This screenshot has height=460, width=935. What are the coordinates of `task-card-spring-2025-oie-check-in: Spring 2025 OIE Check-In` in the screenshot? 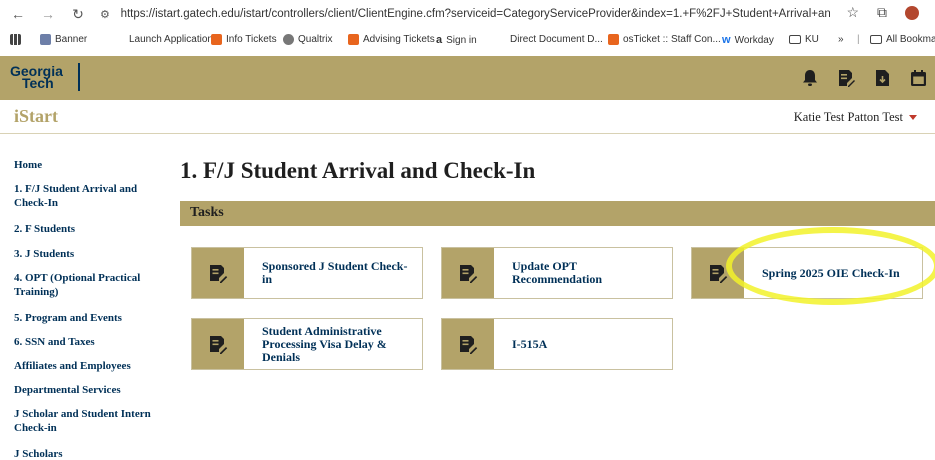 It's located at (807, 273).